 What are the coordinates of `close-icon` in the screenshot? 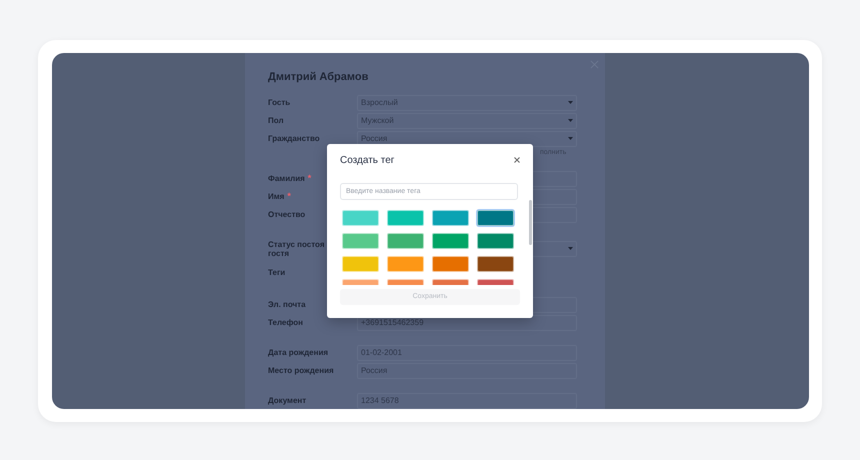 It's located at (517, 160).